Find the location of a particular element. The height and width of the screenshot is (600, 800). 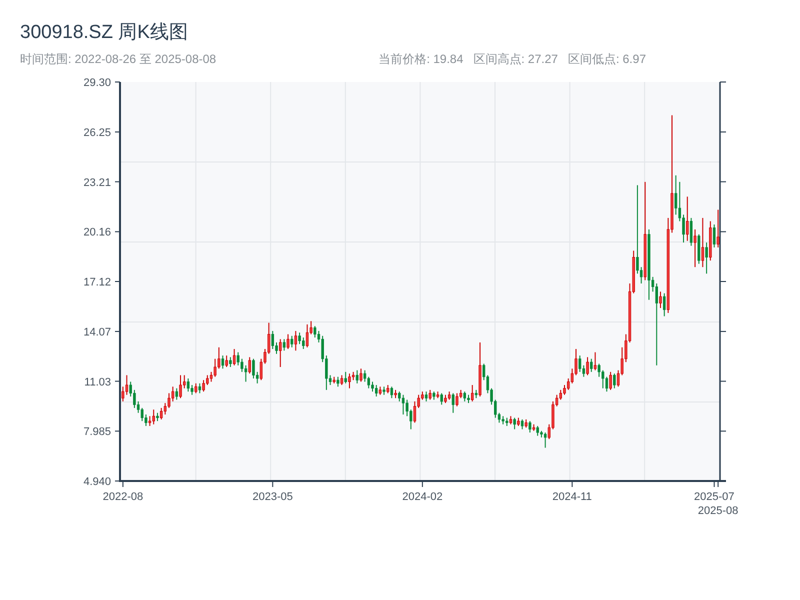

axis-label: 4.940 is located at coordinates (97, 482).